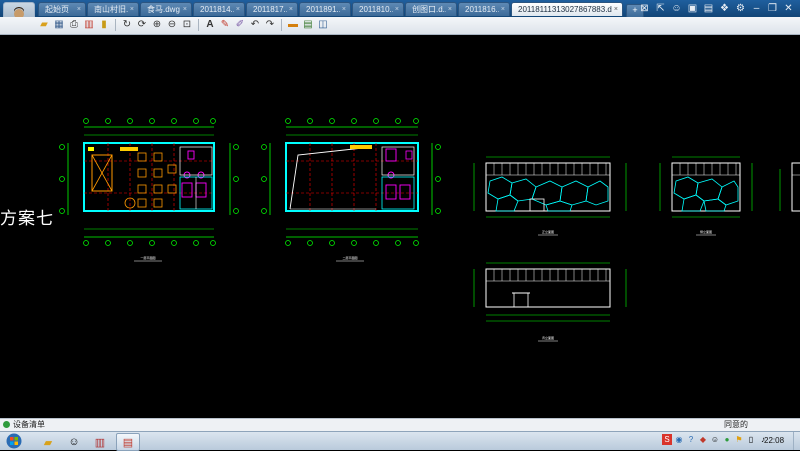 The height and width of the screenshot is (451, 800). Describe the element at coordinates (706, 231) in the screenshot. I see `side-elevation-caption: 侧立面图` at that location.